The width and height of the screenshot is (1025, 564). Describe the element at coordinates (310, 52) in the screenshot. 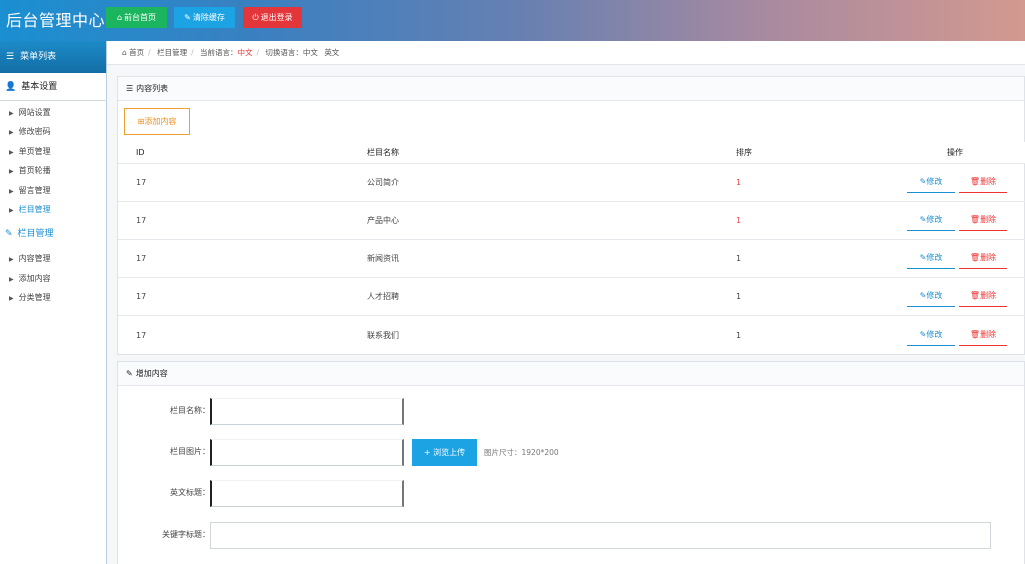

I see `switch-language-zh: 中文` at that location.